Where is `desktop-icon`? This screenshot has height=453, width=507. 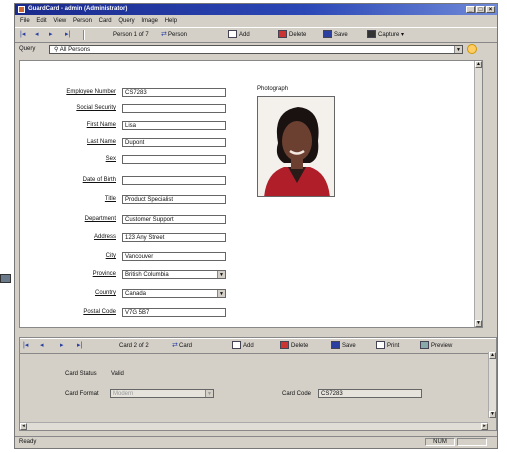 desktop-icon is located at coordinates (5, 278).